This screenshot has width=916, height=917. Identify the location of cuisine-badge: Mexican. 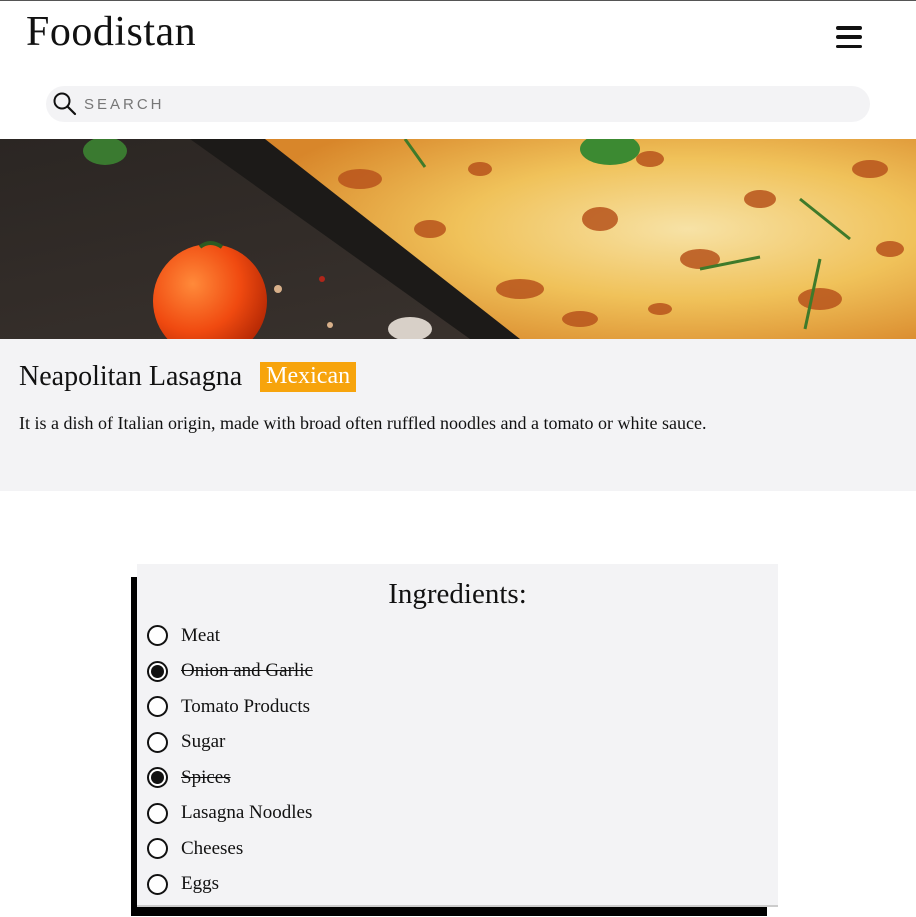
(308, 377).